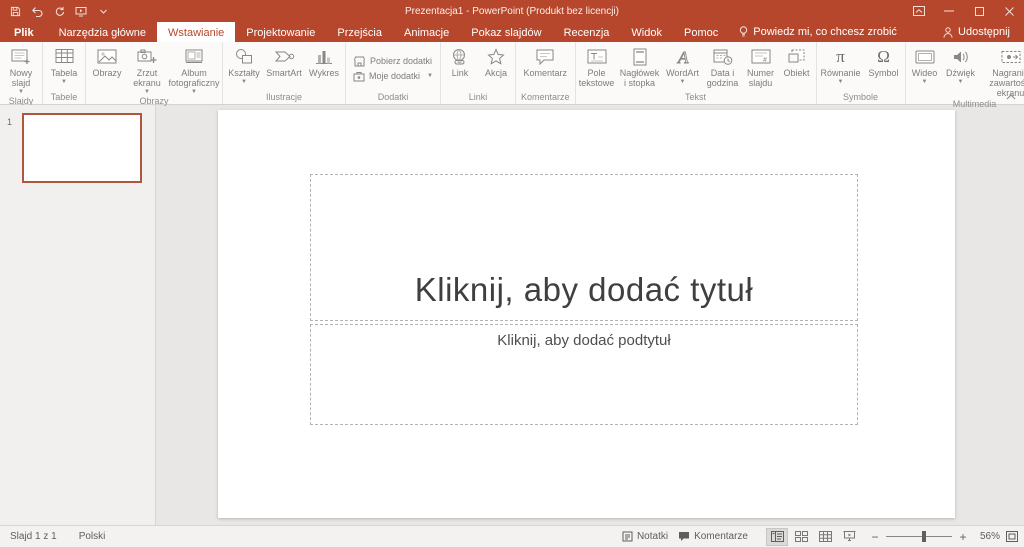 The image size is (1024, 547). What do you see at coordinates (961, 64) in the screenshot?
I see `audio-button: Dźwięk ▼` at bounding box center [961, 64].